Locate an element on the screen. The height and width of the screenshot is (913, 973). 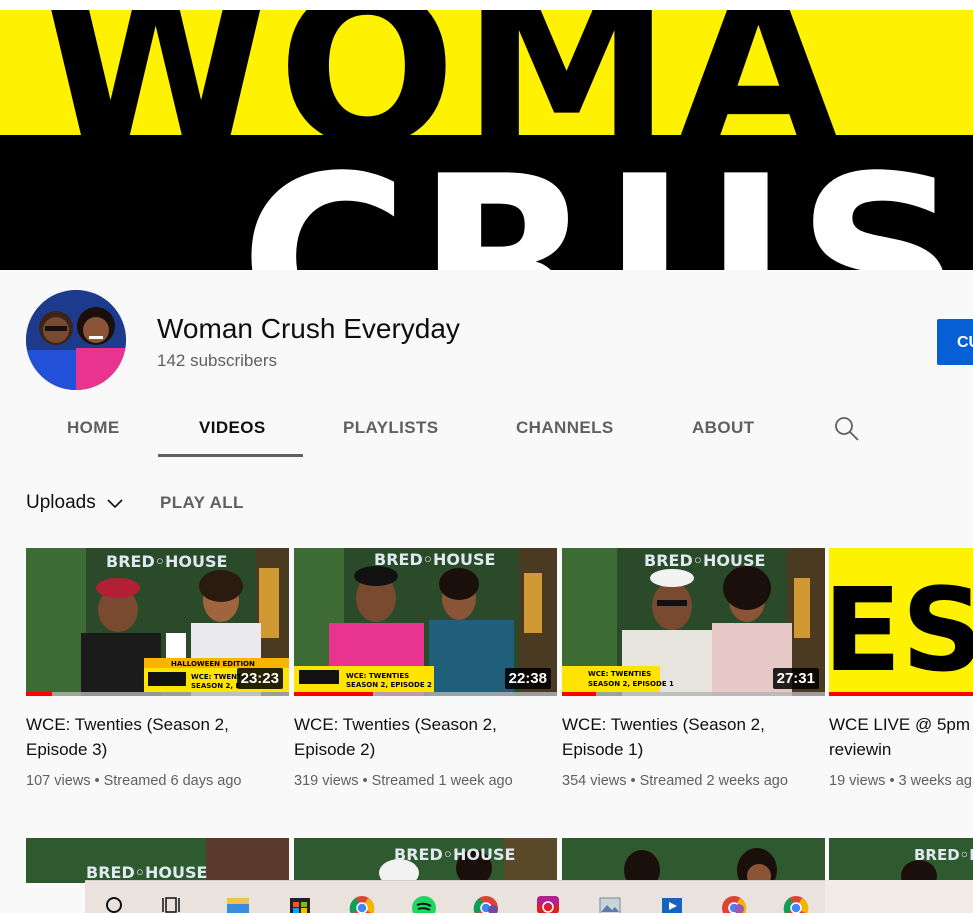
active-tab-indicator is located at coordinates (230, 455).